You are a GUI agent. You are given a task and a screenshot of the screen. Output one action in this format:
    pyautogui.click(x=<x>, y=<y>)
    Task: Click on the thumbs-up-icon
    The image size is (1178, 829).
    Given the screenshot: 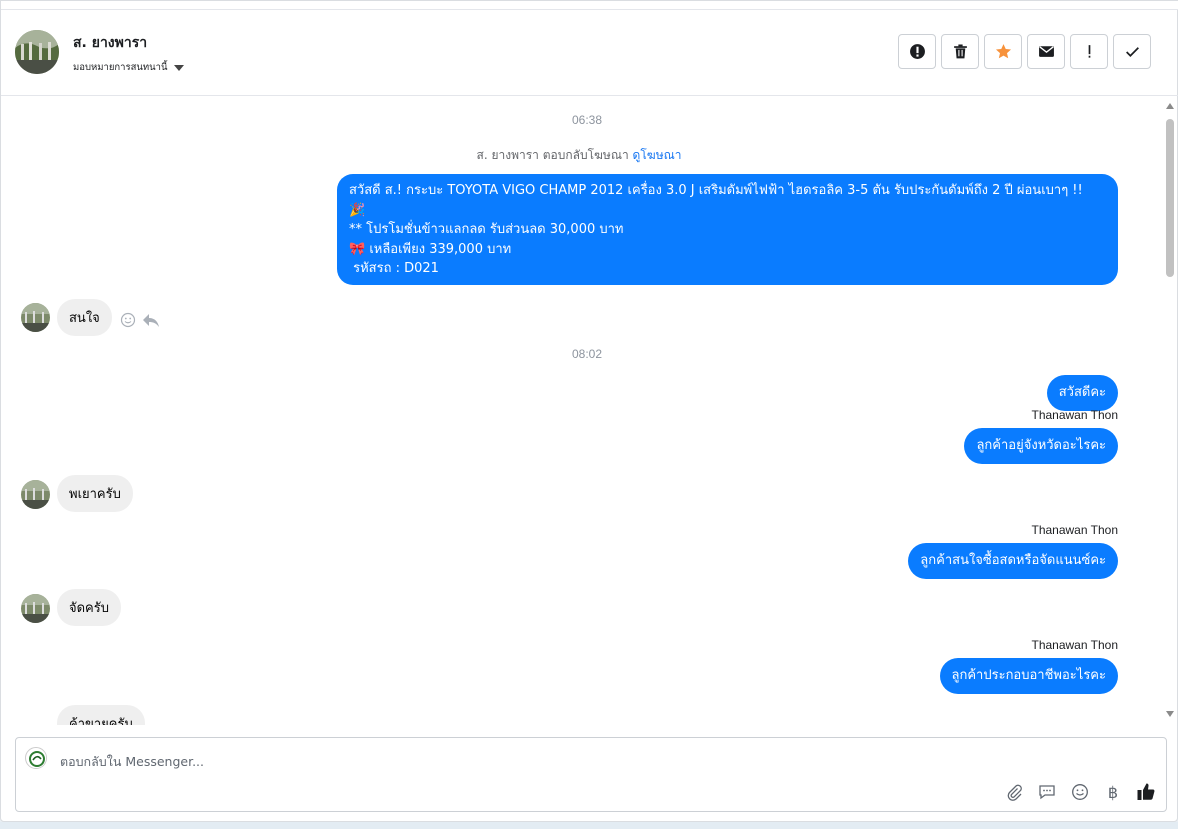 What is the action you would take?
    pyautogui.click(x=1146, y=792)
    